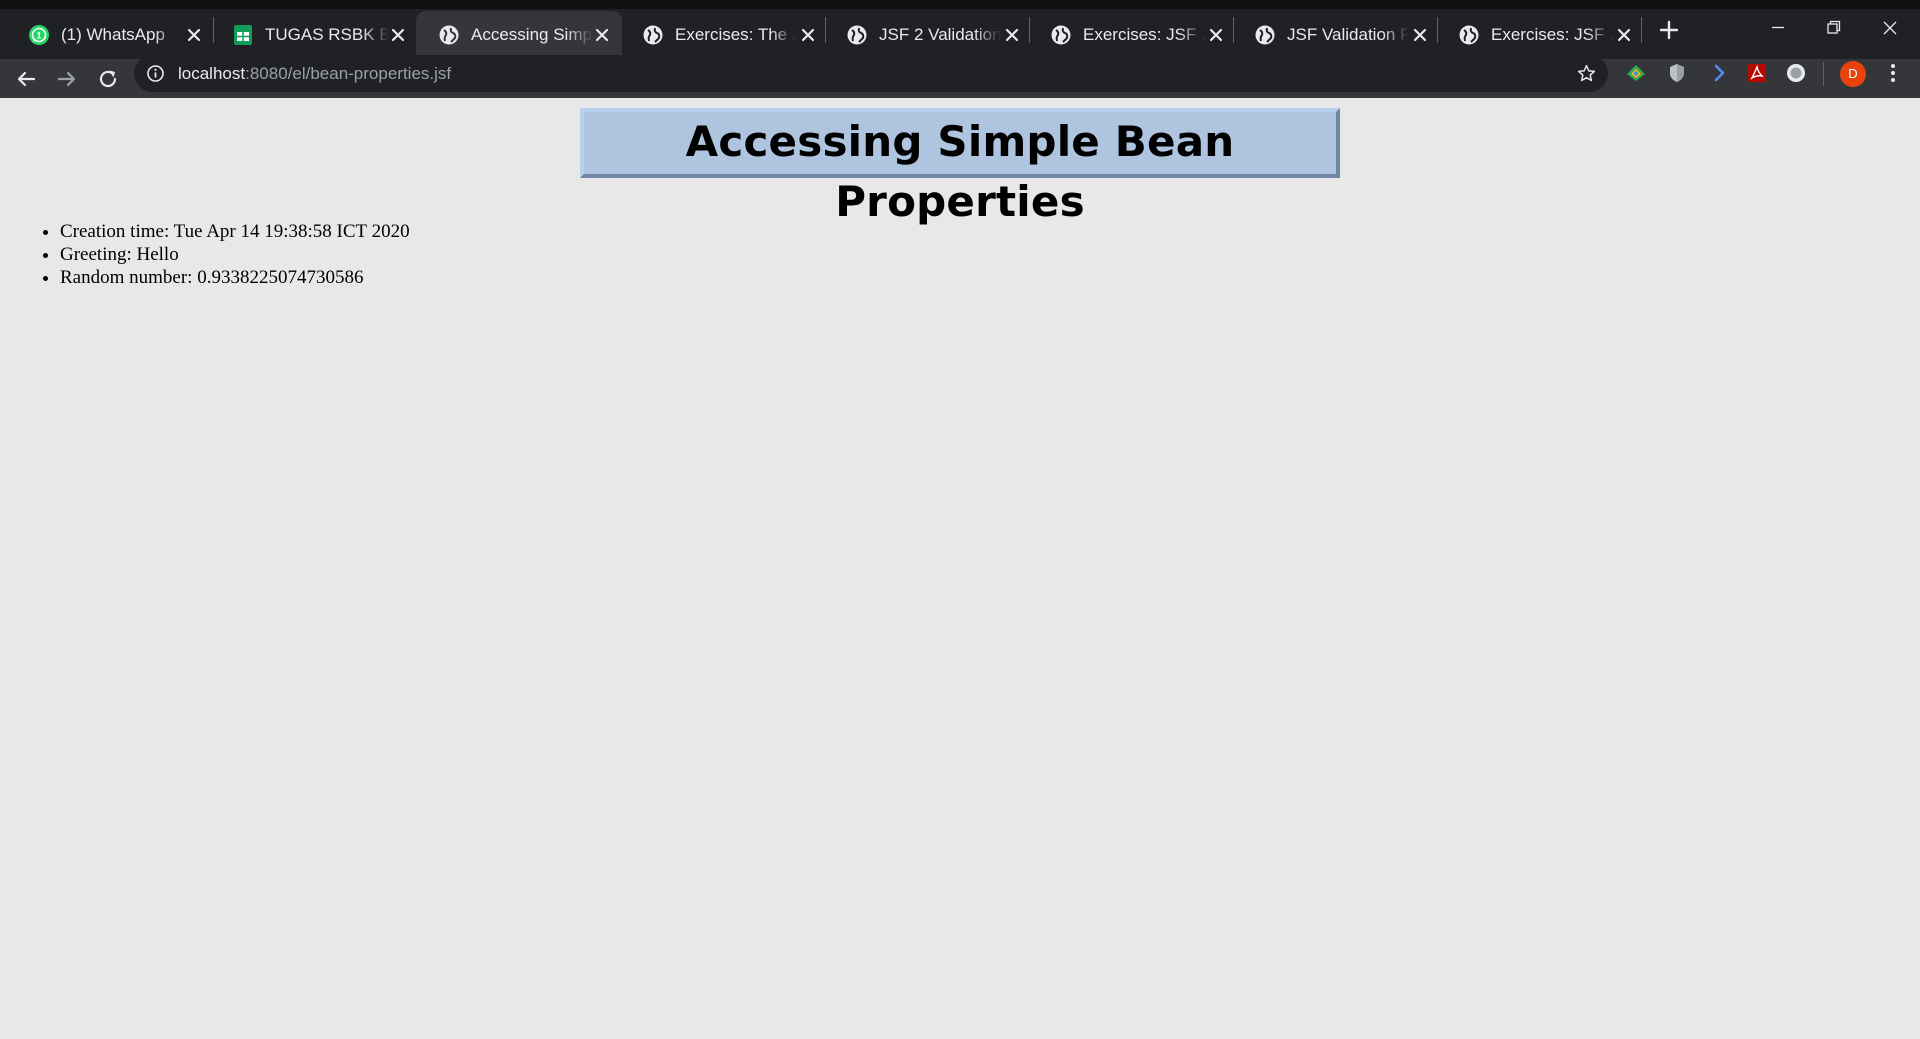 This screenshot has height=1039, width=1920. I want to click on restore-button, so click(1834, 28).